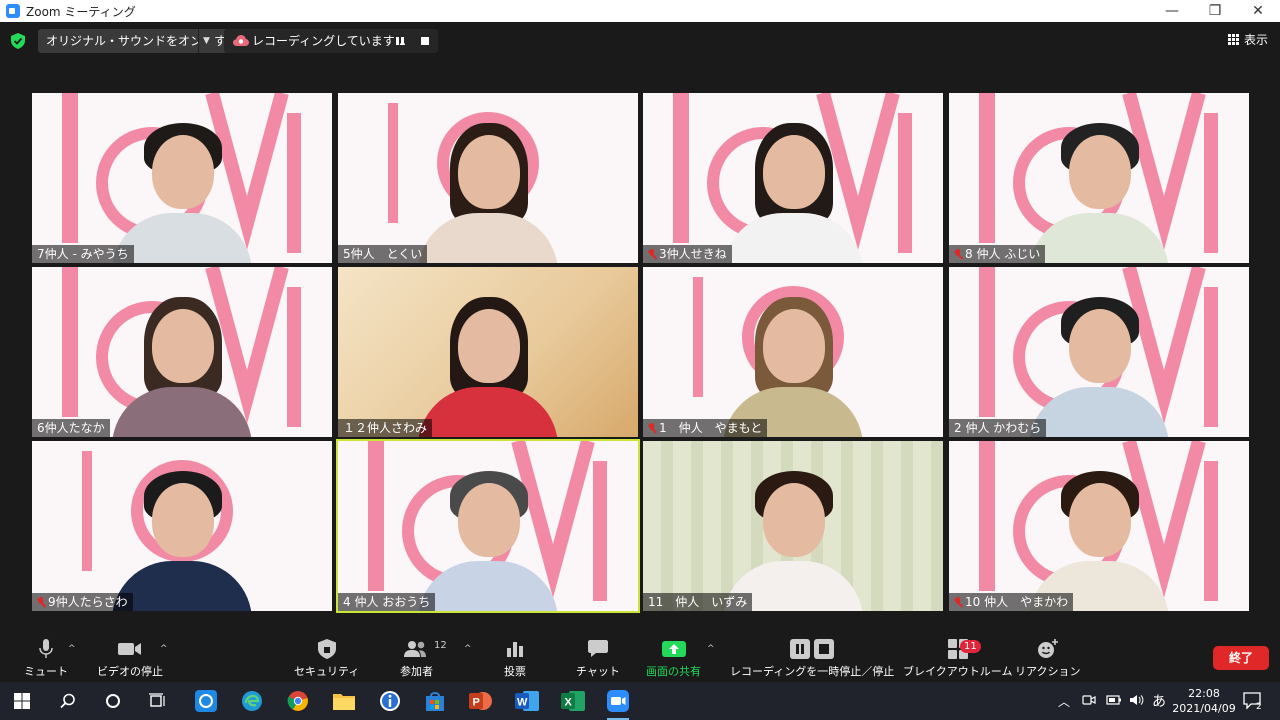  What do you see at coordinates (142, 41) in the screenshot?
I see `original-sound-button: オリジナル・サウンドをオンにする` at bounding box center [142, 41].